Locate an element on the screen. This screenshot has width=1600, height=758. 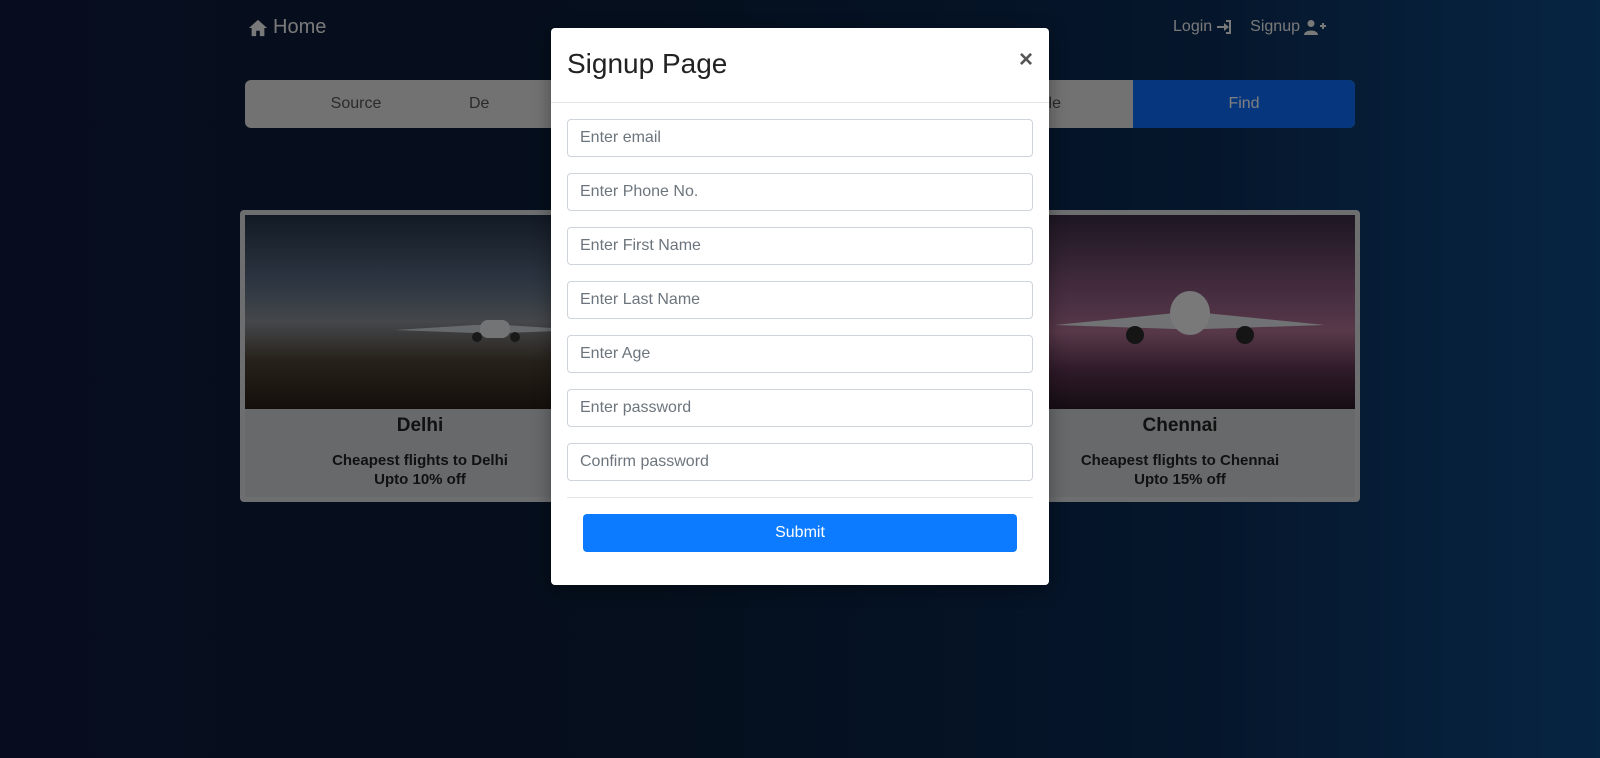
age-field is located at coordinates (800, 354).